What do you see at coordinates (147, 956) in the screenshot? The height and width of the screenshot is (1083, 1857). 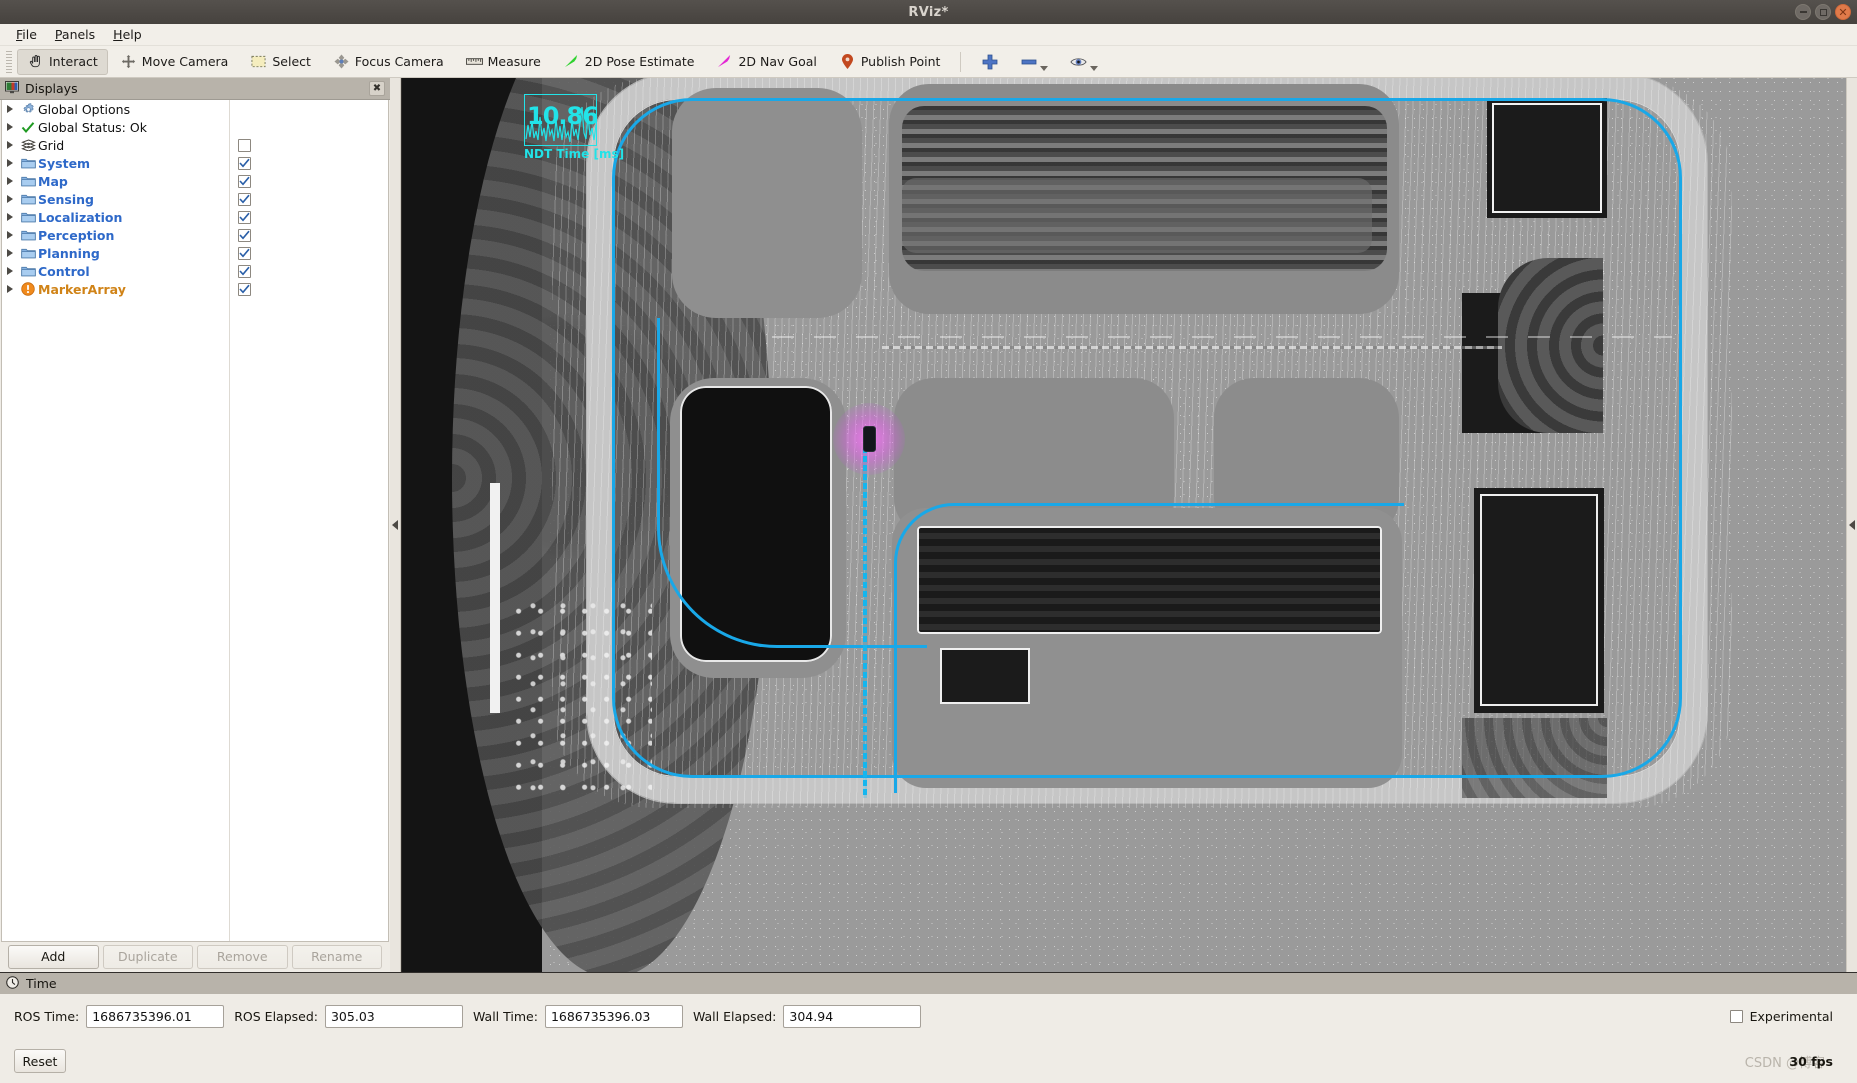 I see `duplicate-button: Duplicate` at bounding box center [147, 956].